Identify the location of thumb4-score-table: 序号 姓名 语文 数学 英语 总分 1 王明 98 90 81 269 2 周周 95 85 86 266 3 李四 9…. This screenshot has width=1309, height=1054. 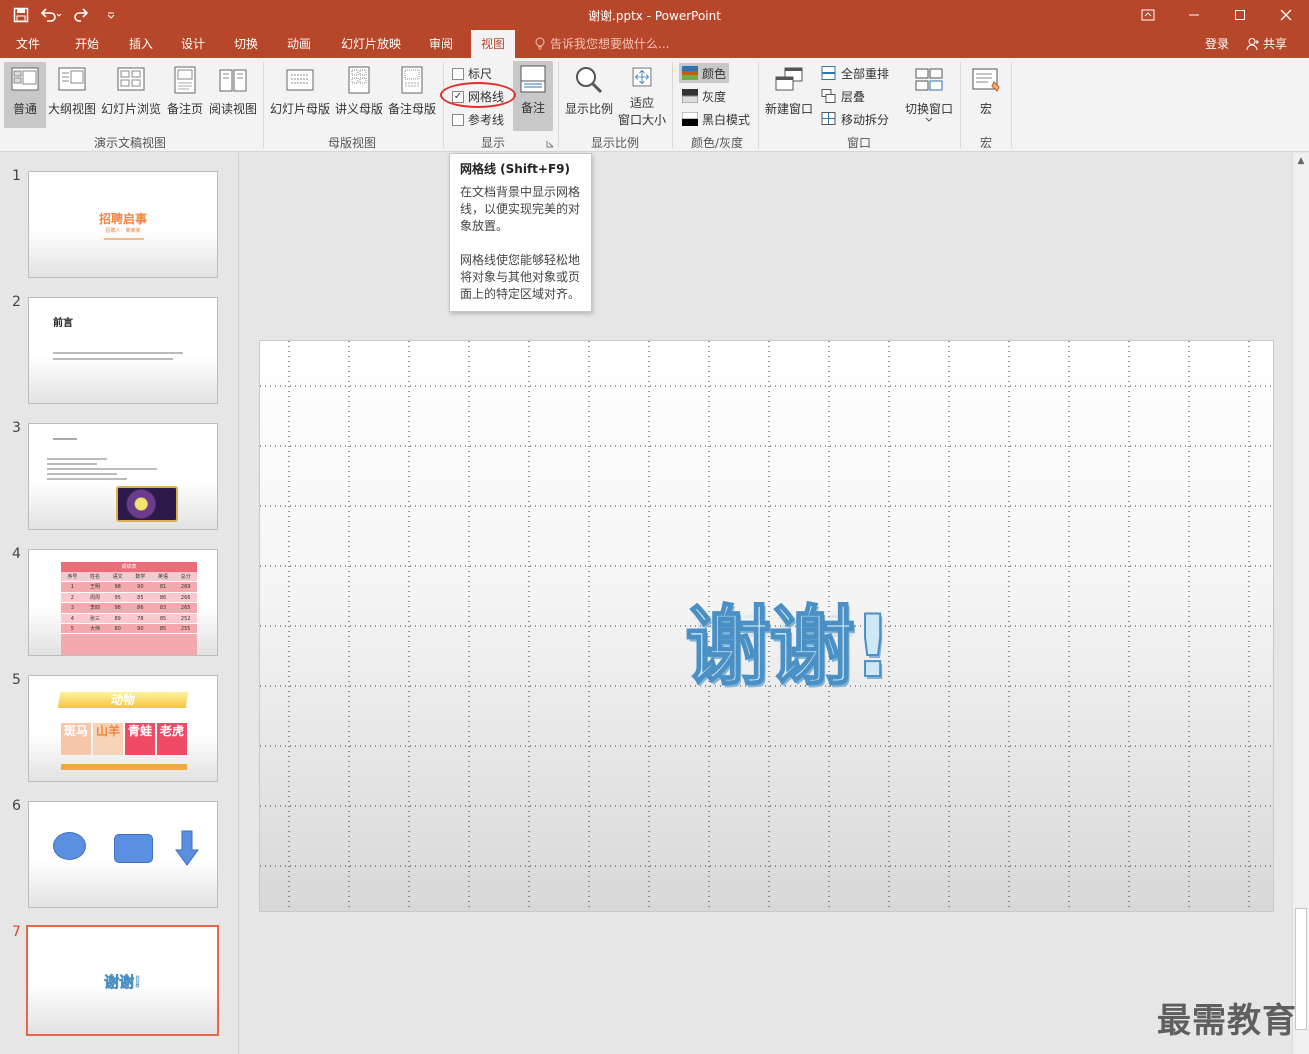
(129, 613).